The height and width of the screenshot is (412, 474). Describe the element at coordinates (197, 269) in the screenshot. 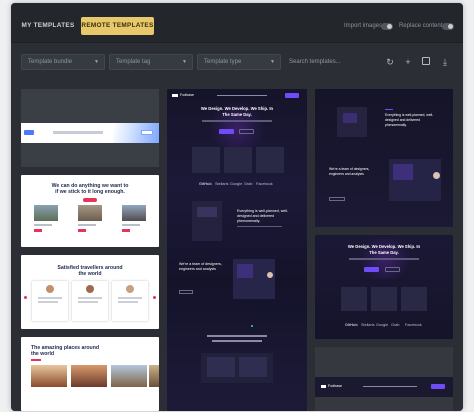

I see `section-text: engineers and analysts` at that location.